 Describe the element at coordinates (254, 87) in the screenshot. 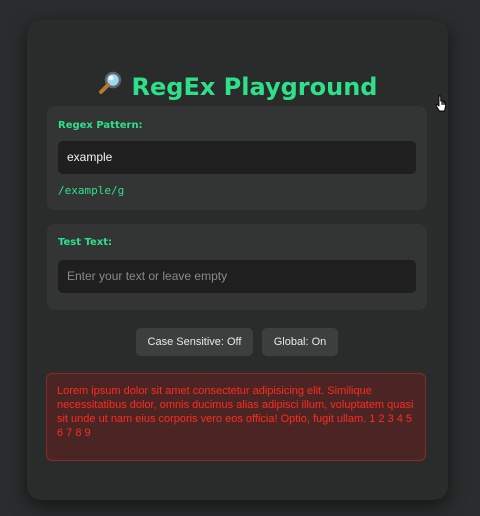

I see `page-title-text: RegEx Playground` at that location.